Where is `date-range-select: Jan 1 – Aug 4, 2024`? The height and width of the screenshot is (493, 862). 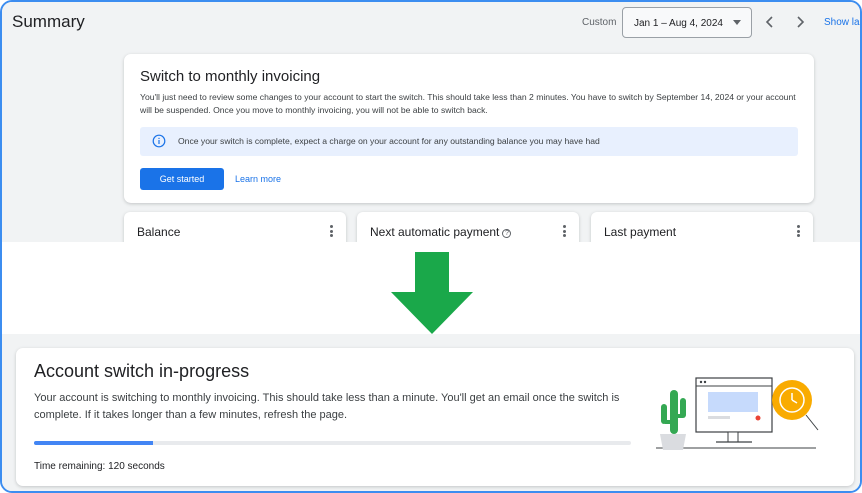
date-range-select: Jan 1 – Aug 4, 2024 is located at coordinates (687, 22).